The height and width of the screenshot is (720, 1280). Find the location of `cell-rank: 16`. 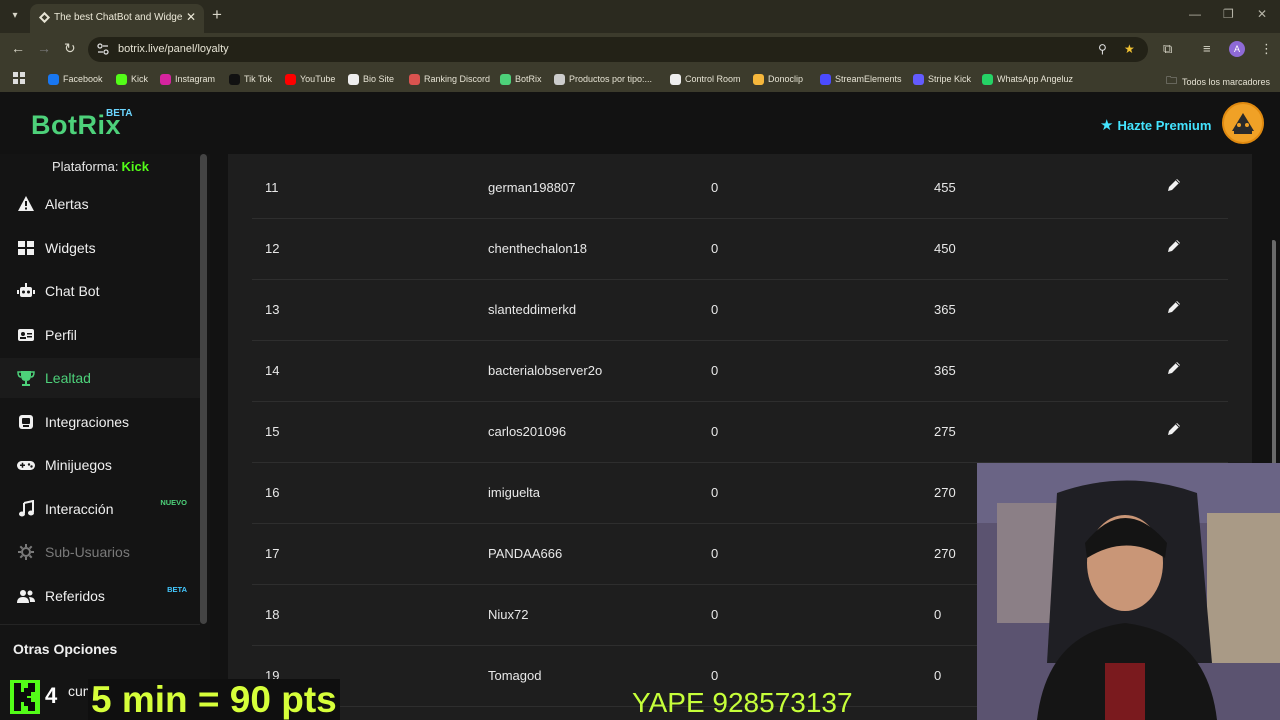

cell-rank: 16 is located at coordinates (272, 492).